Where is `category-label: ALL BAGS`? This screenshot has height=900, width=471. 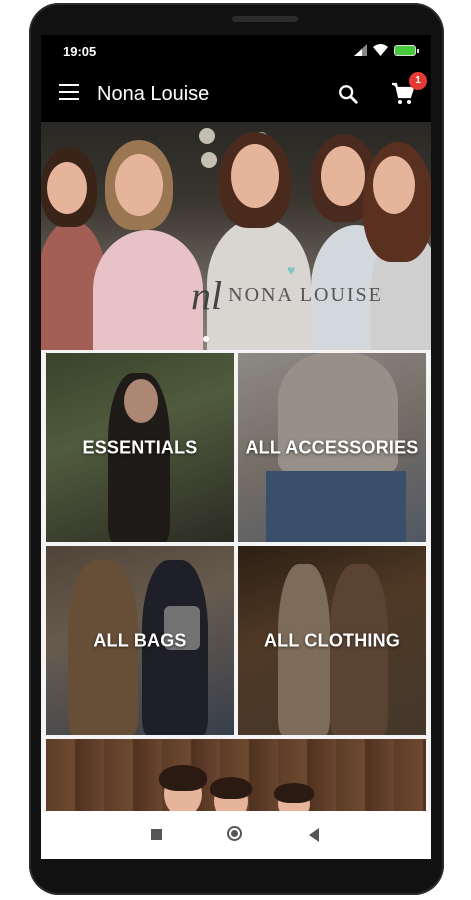 category-label: ALL BAGS is located at coordinates (140, 640).